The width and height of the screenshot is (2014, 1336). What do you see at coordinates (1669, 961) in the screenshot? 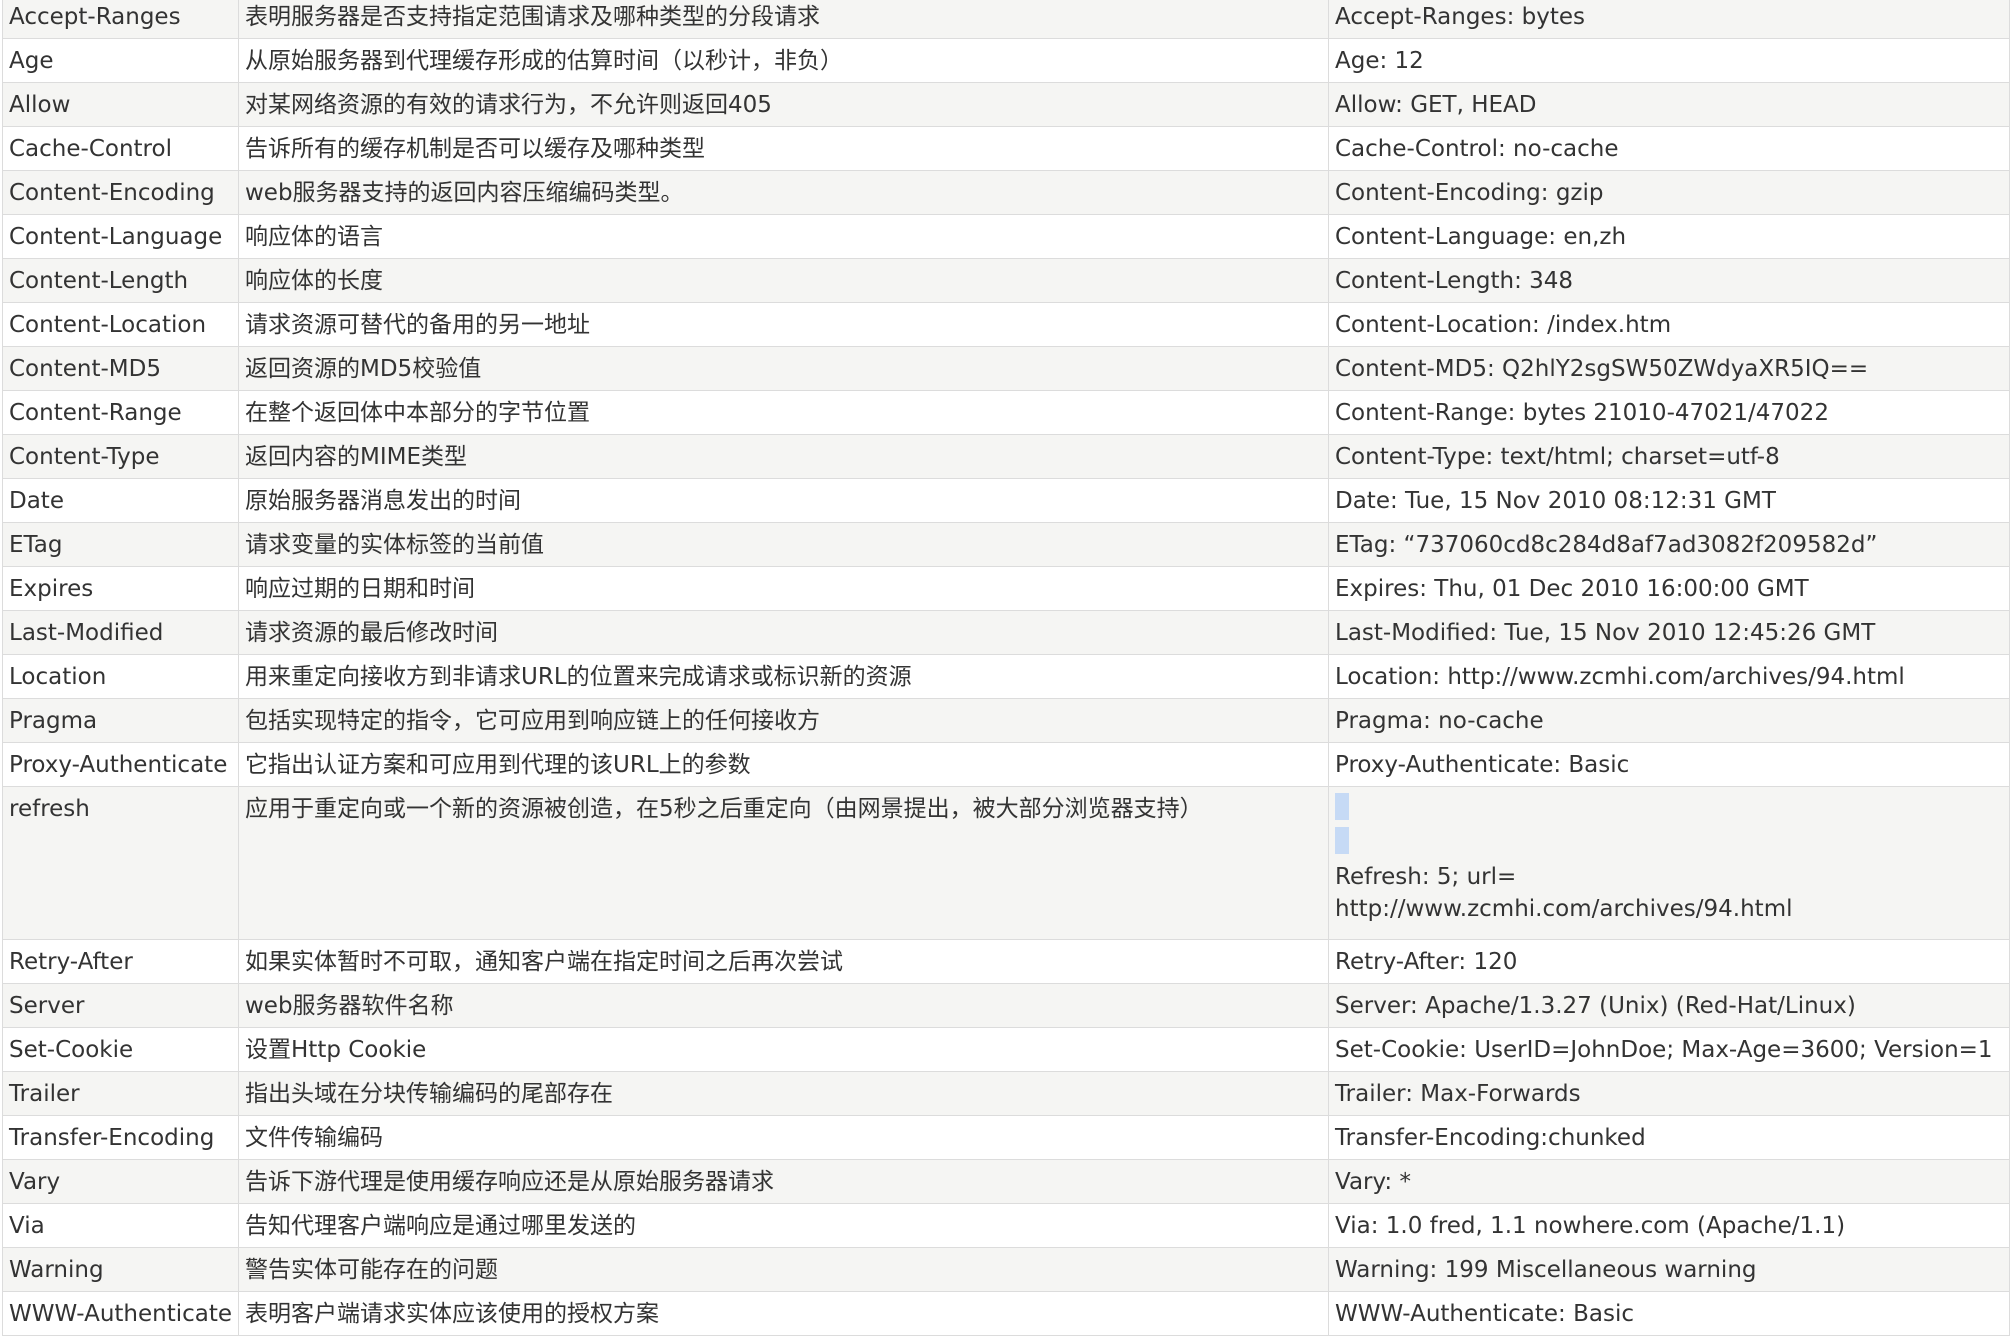
I see `header-example-cell: Retry-After: 120` at bounding box center [1669, 961].